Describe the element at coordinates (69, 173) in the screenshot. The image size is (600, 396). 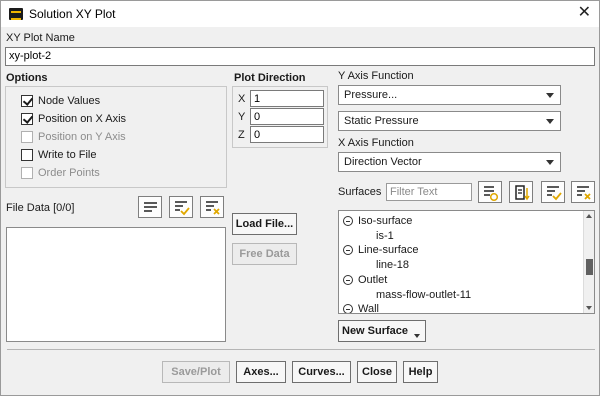
I see `order-points-label: Order Points` at that location.